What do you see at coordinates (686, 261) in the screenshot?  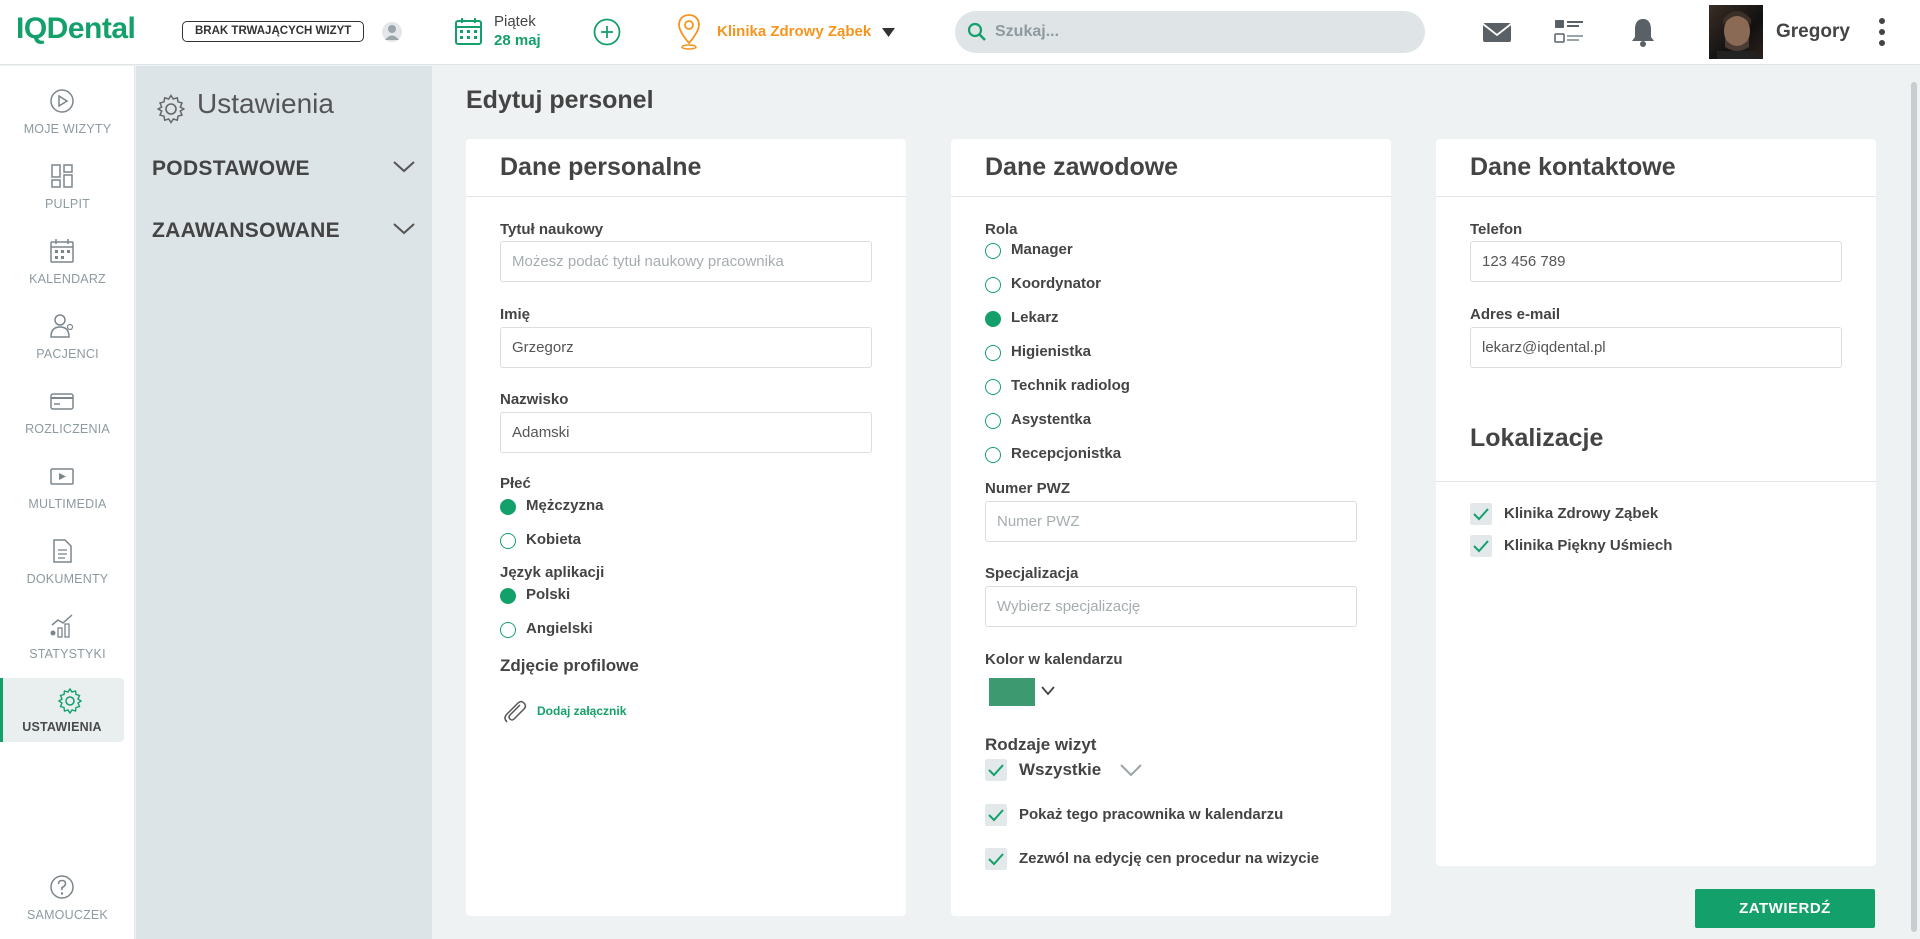 I see `degree-input` at bounding box center [686, 261].